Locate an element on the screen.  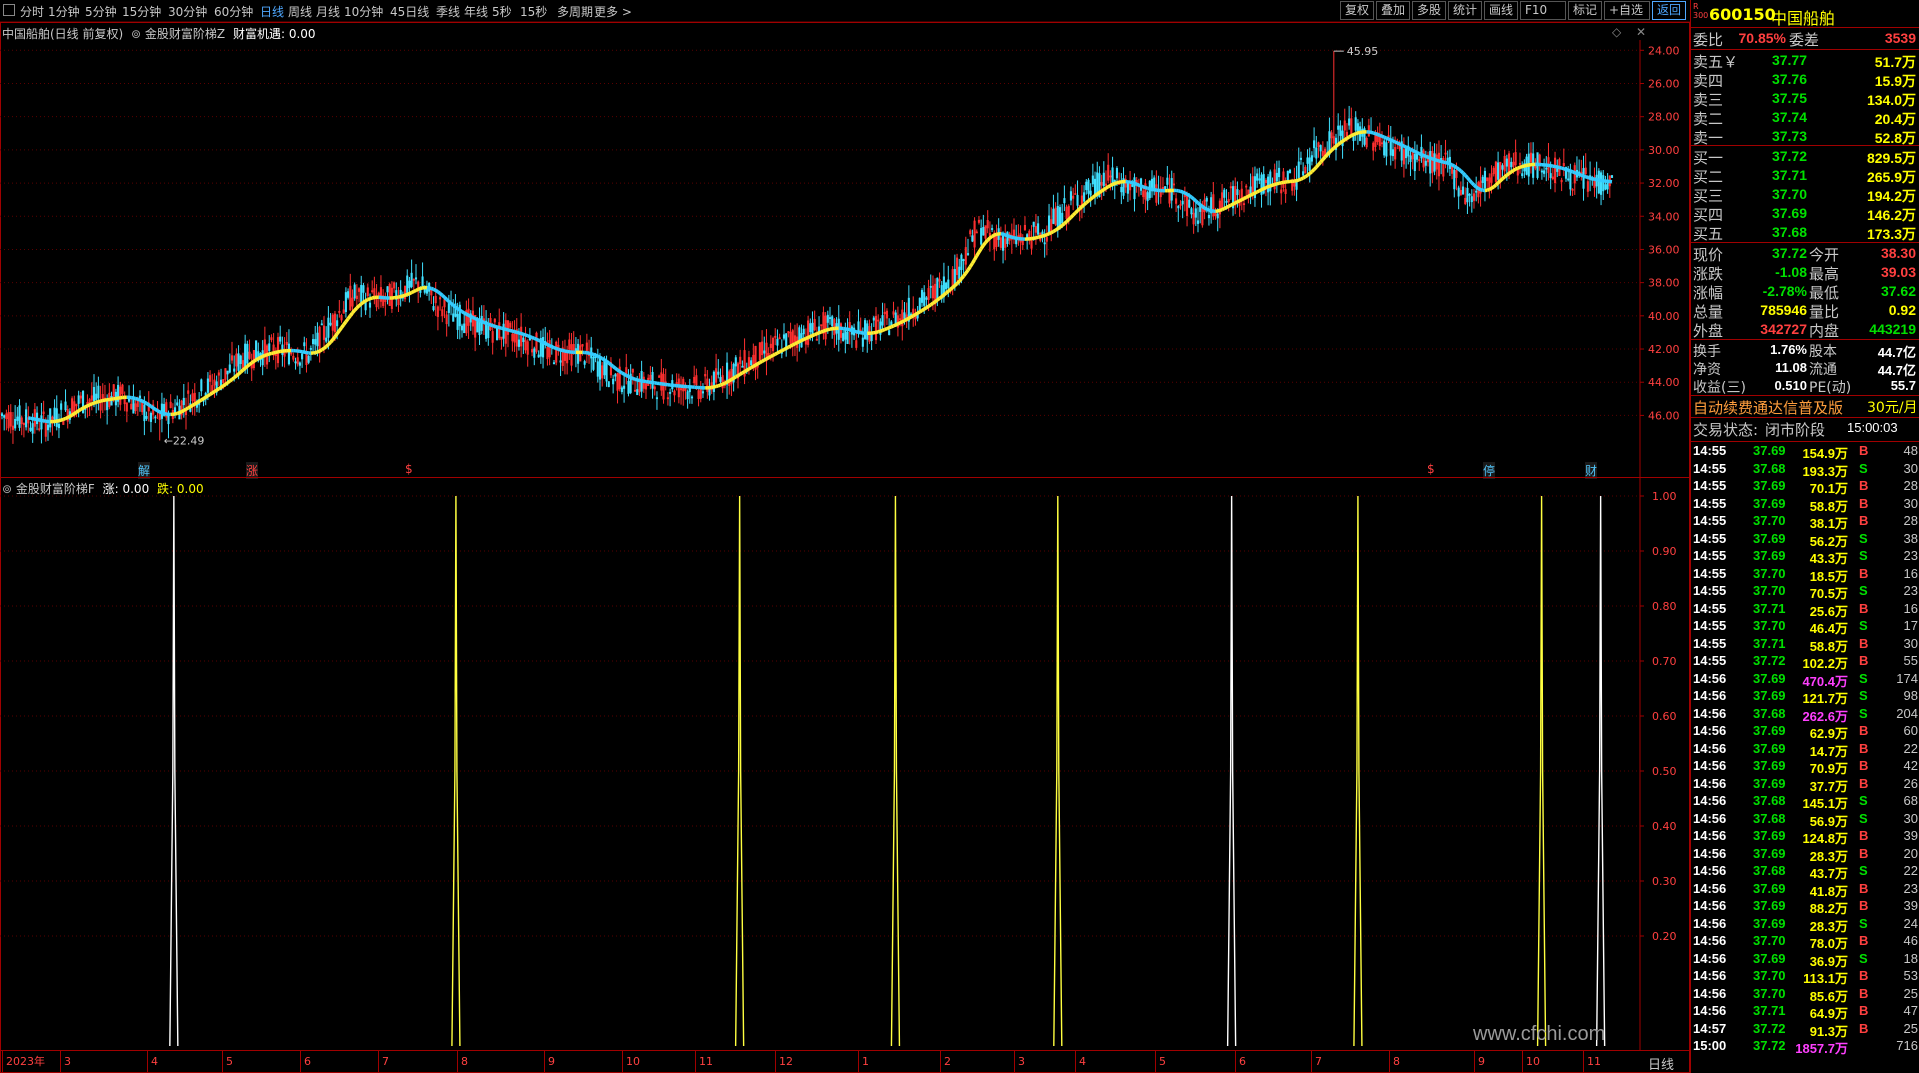
toolbar-button-5: F10 is located at coordinates (1543, 10).